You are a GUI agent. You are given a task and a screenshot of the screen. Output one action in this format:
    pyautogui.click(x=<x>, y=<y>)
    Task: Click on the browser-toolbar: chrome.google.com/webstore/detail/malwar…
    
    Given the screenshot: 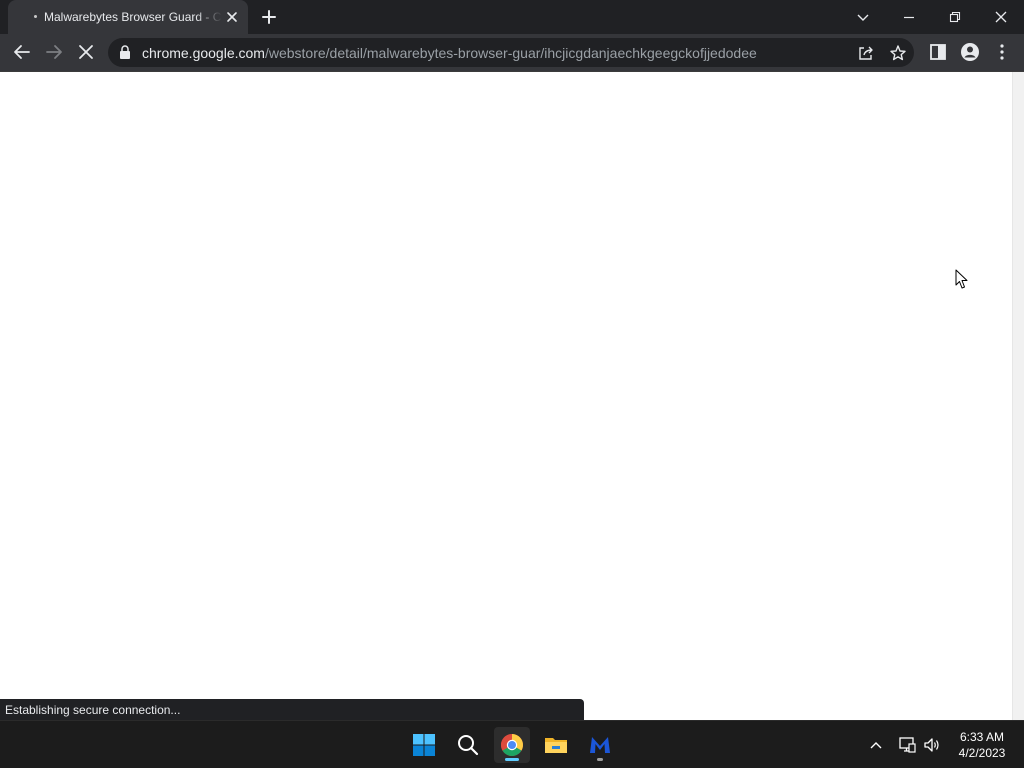 What is the action you would take?
    pyautogui.click(x=512, y=53)
    